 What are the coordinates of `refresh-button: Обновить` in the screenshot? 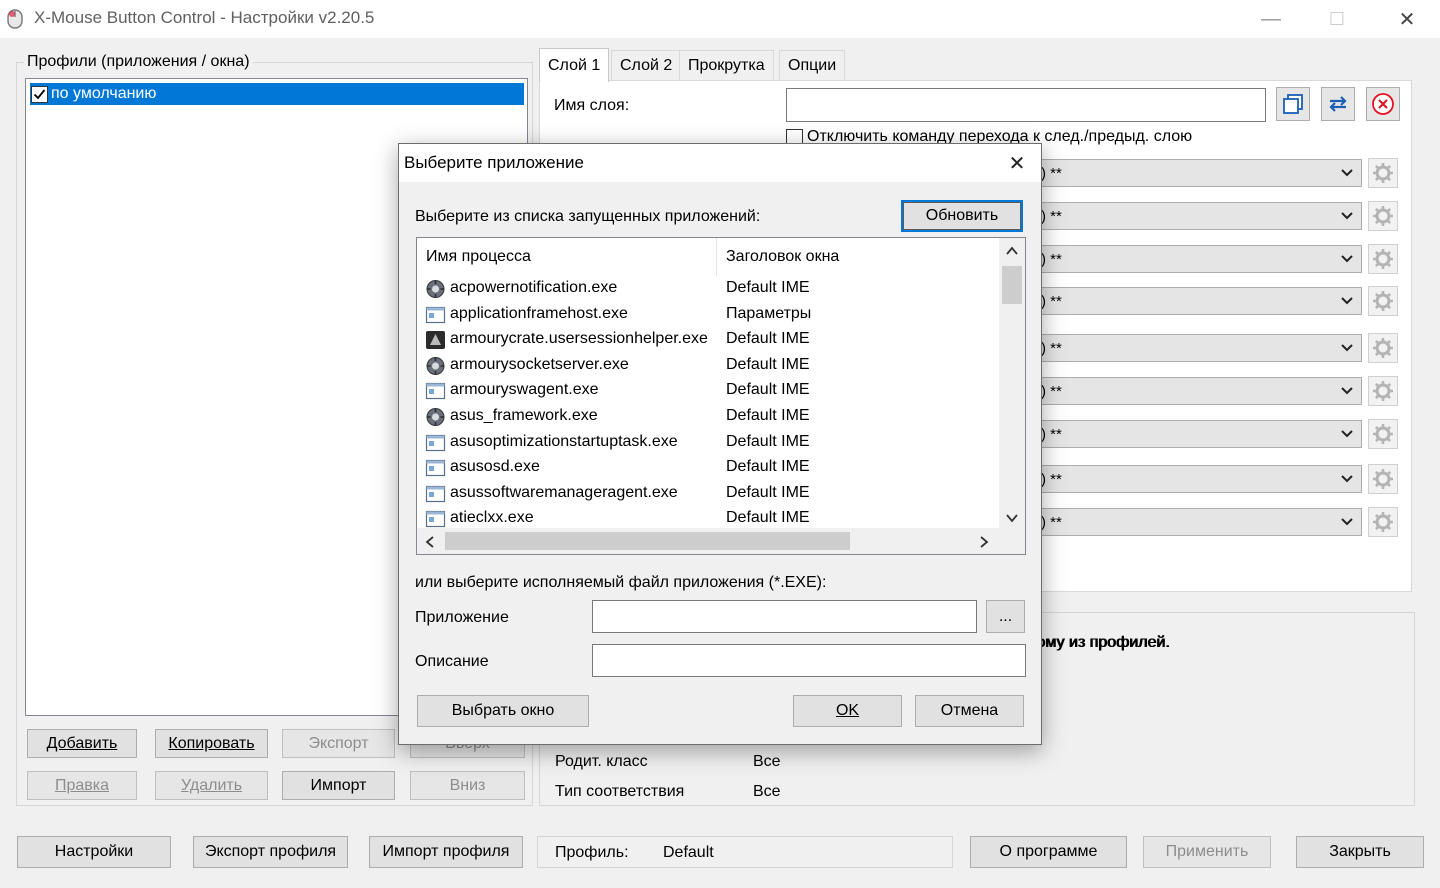 It's located at (962, 216).